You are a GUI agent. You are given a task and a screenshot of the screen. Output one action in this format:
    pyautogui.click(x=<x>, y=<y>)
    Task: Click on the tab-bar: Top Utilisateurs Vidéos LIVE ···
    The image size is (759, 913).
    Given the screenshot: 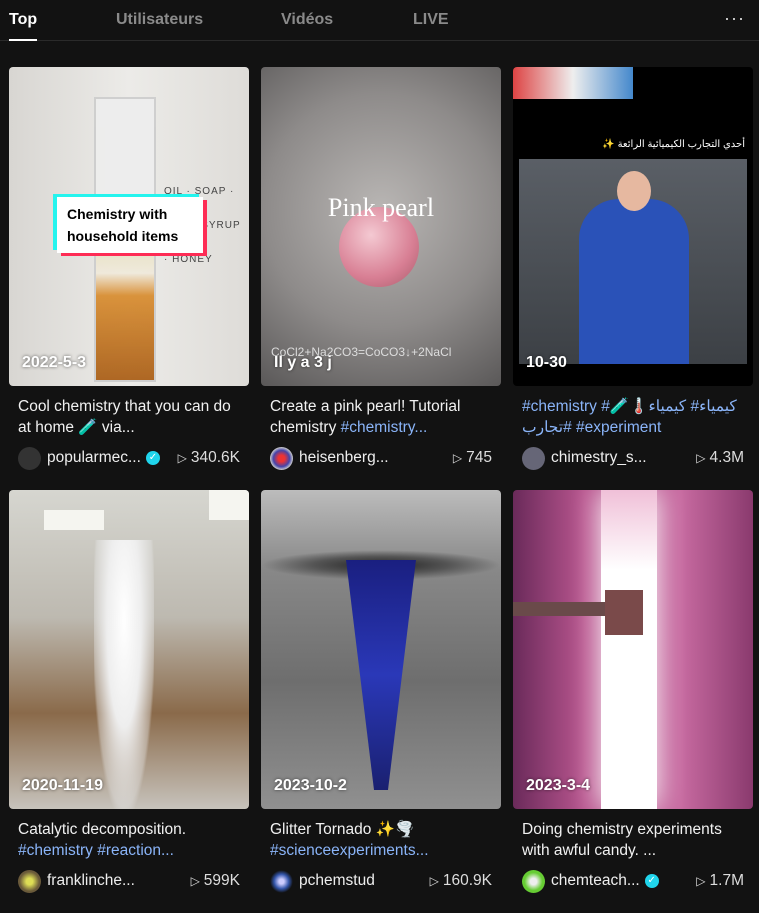 What is the action you would take?
    pyautogui.click(x=379, y=20)
    